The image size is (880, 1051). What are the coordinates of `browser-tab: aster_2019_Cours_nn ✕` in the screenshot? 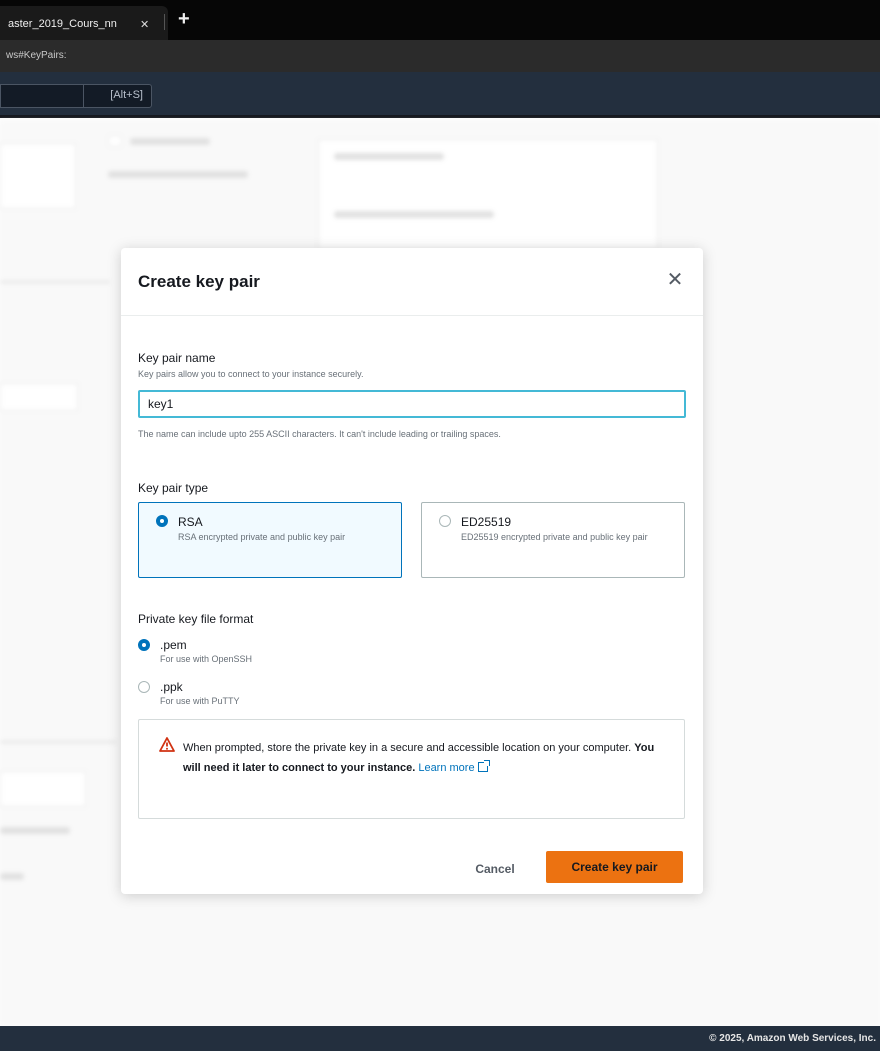 It's located at (84, 23).